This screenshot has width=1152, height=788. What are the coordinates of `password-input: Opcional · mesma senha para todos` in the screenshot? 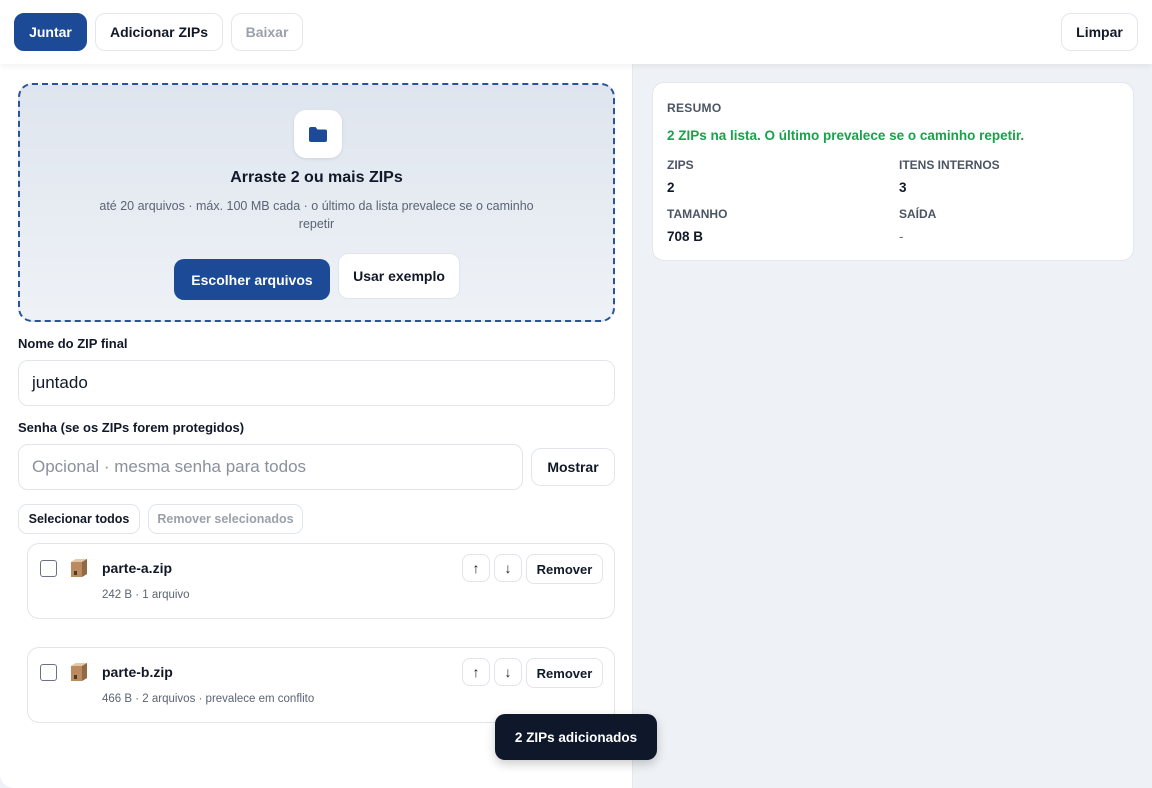 It's located at (270, 467).